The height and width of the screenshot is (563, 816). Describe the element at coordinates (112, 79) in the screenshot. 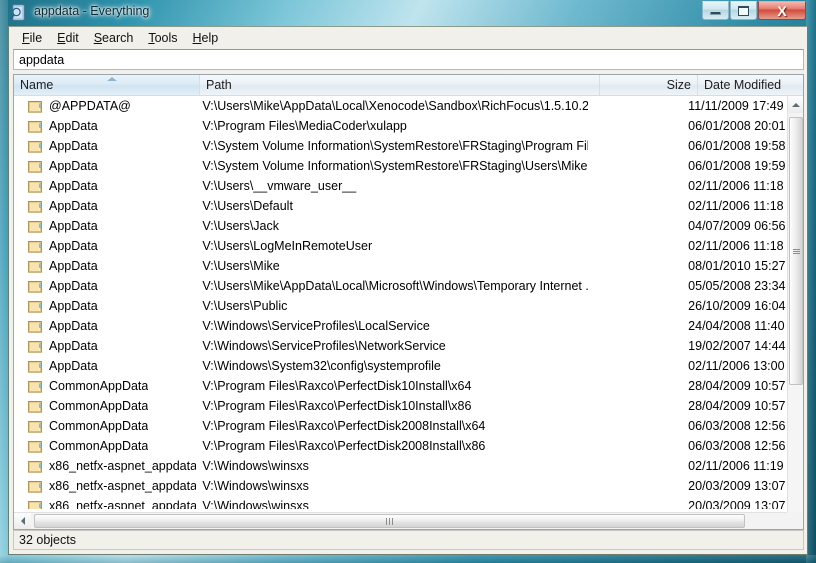

I see `sort-ascending-icon` at that location.